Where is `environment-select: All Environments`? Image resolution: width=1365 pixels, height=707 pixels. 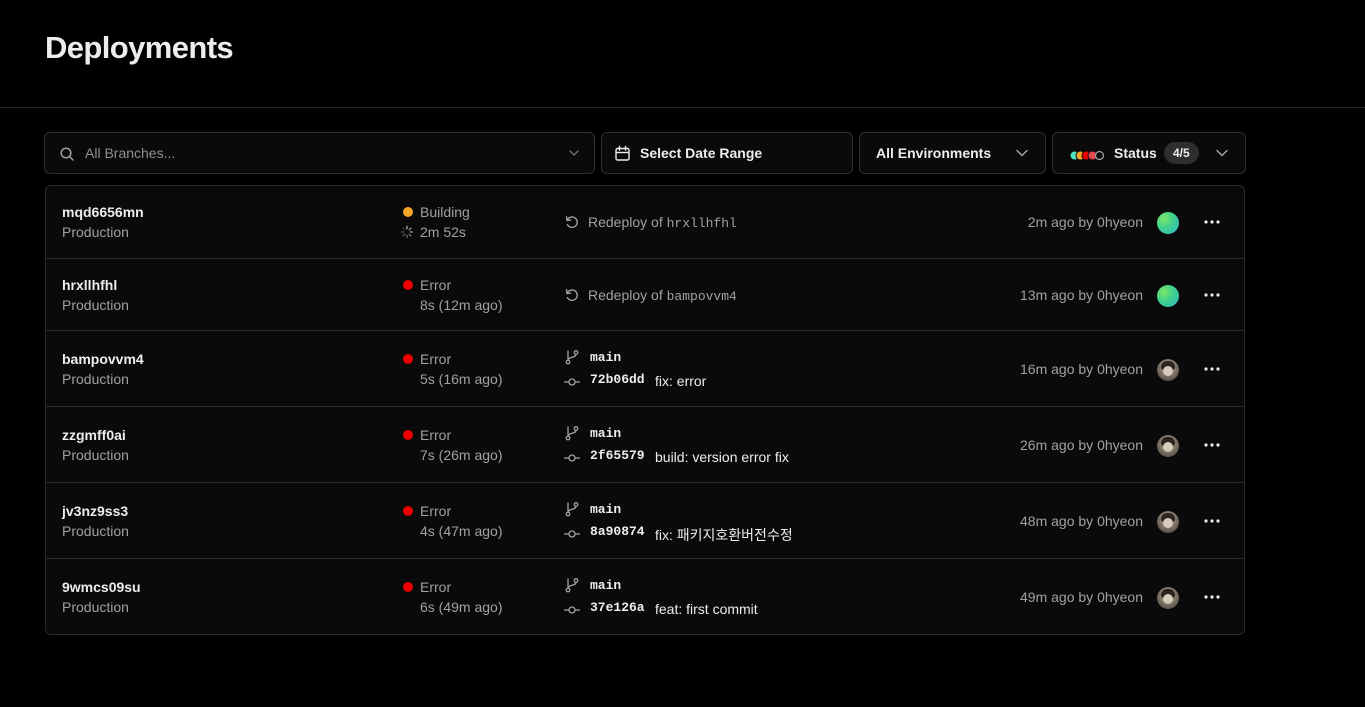 environment-select: All Environments is located at coordinates (952, 153).